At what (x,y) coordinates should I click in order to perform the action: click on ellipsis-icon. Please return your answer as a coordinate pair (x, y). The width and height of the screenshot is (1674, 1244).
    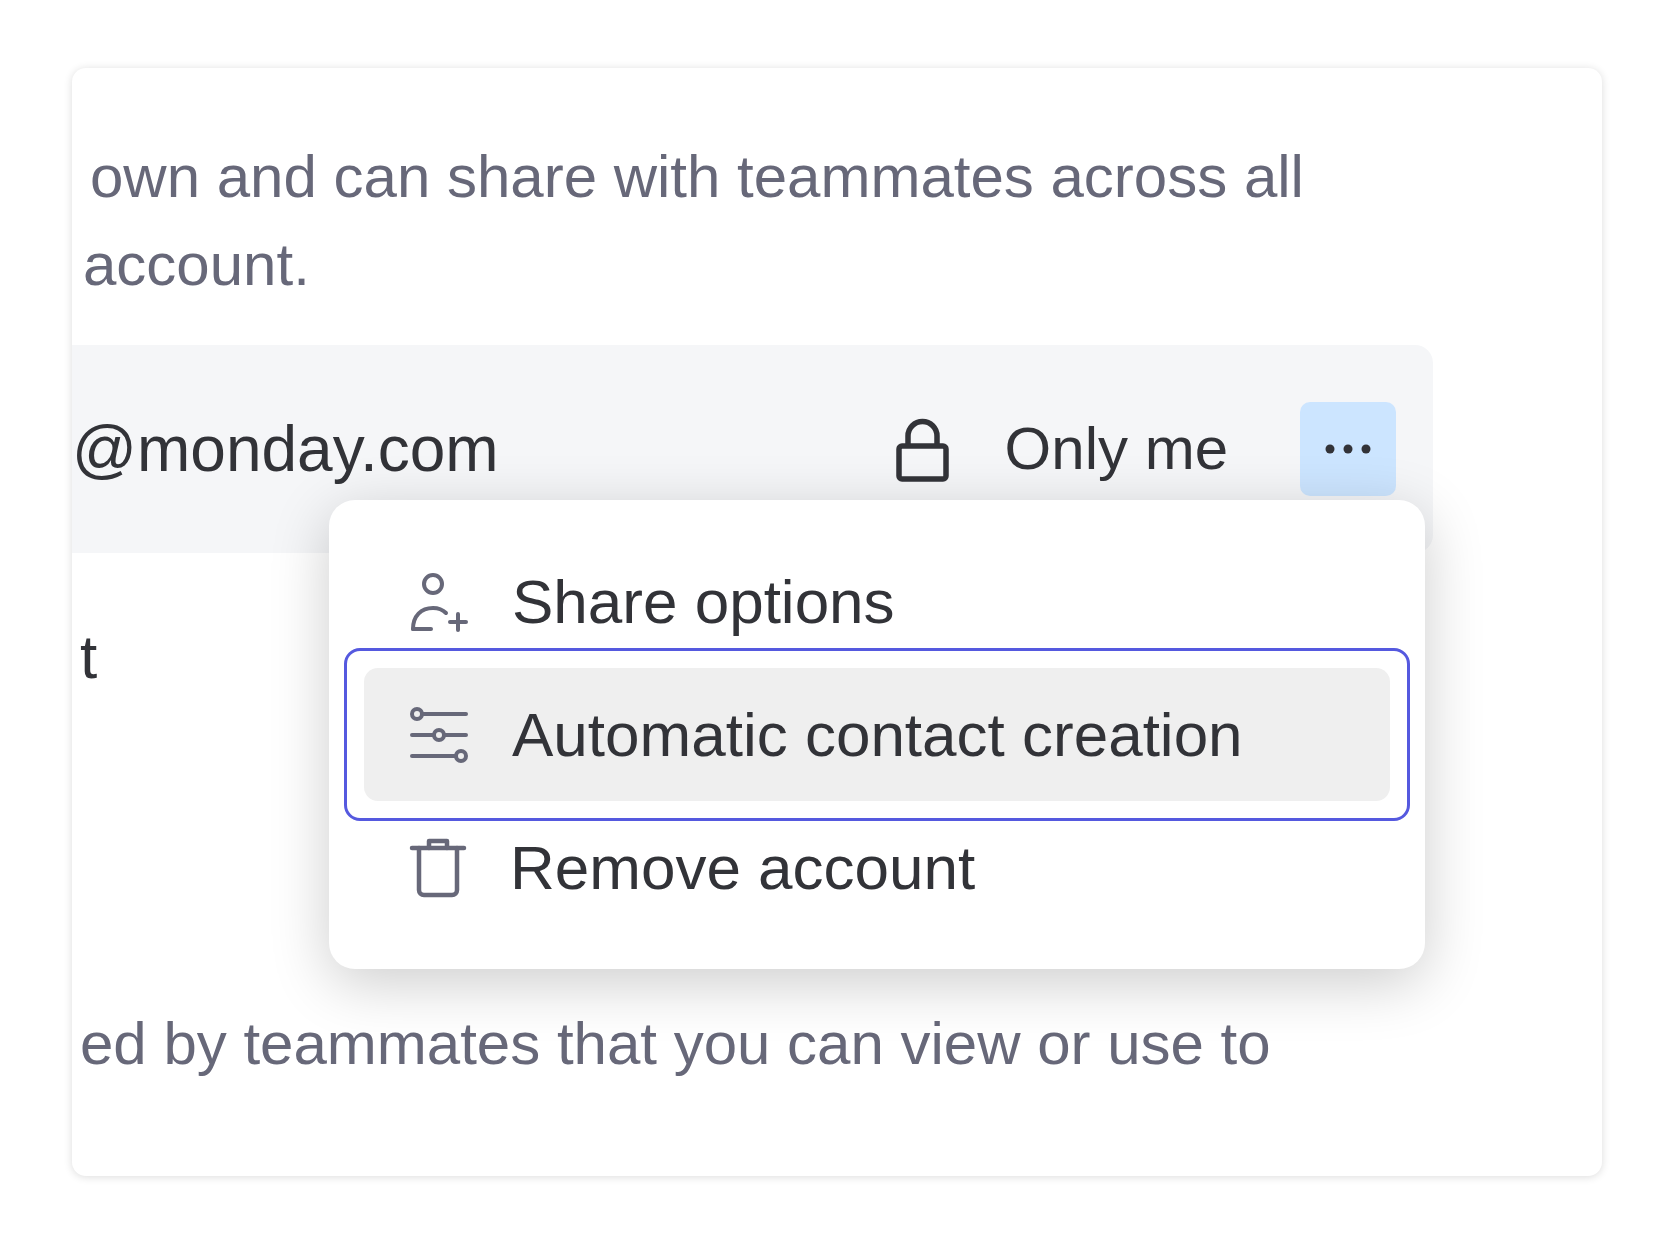
    Looking at the image, I should click on (1348, 449).